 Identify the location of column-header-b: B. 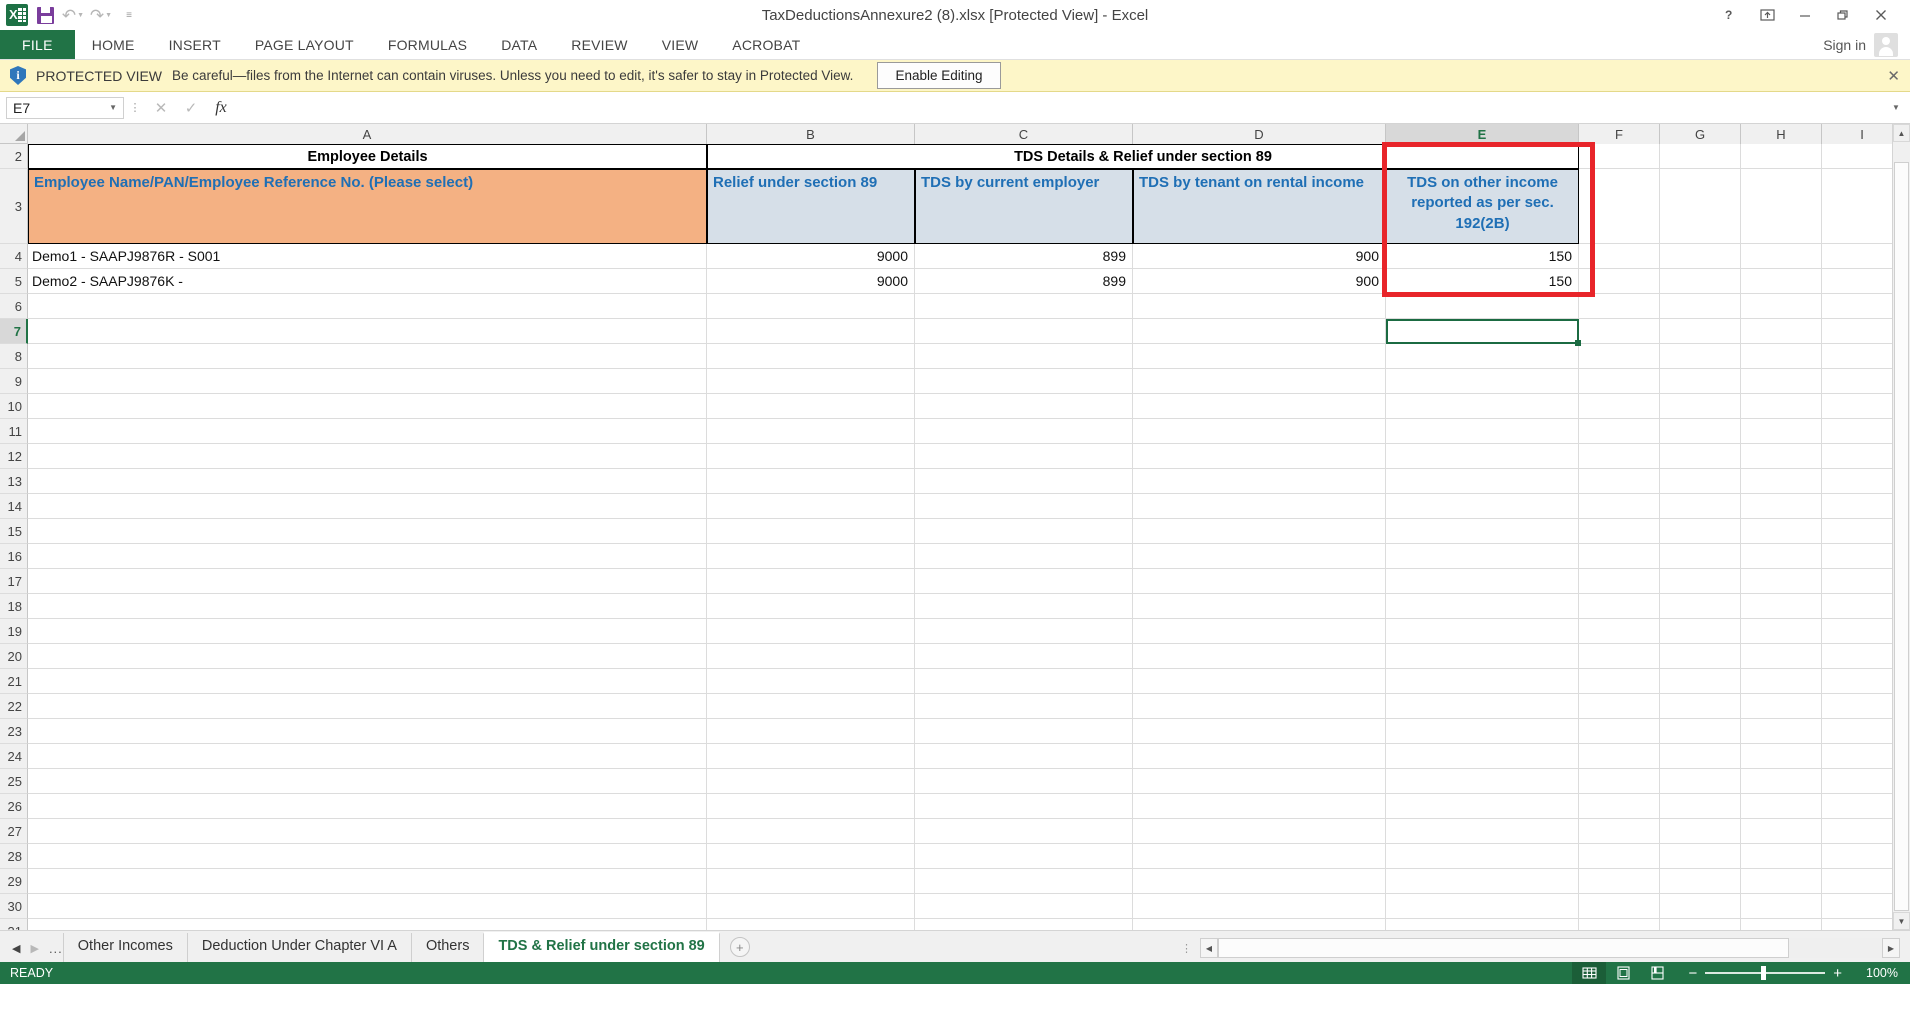
(811, 134).